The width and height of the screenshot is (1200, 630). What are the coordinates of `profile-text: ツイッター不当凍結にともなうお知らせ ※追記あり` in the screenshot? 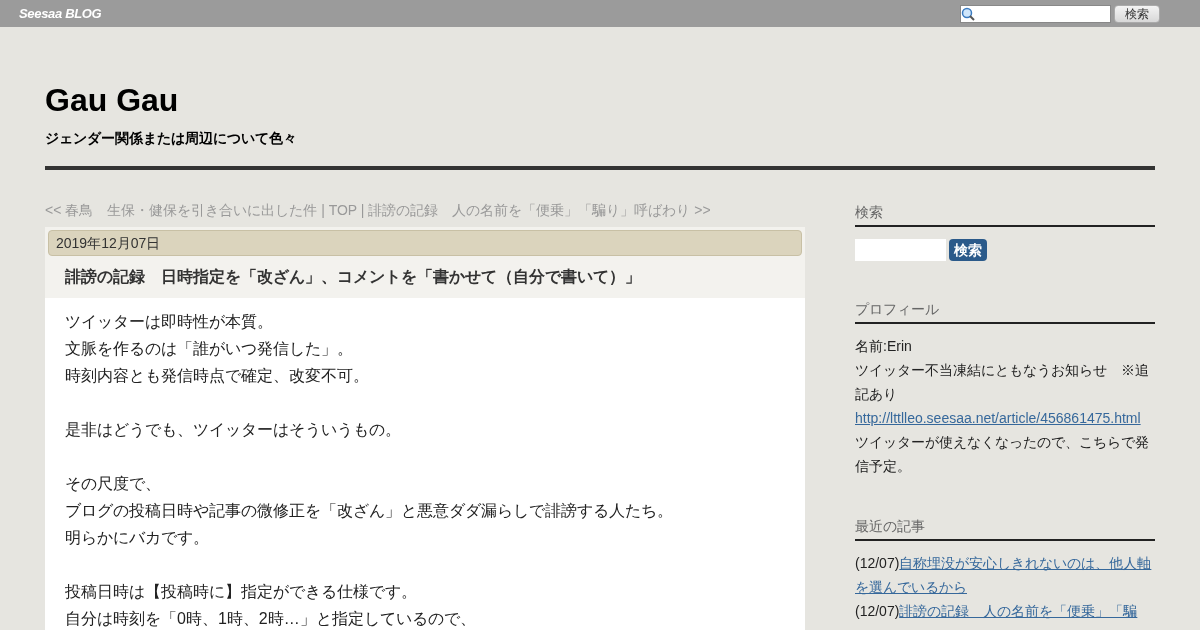 It's located at (1002, 382).